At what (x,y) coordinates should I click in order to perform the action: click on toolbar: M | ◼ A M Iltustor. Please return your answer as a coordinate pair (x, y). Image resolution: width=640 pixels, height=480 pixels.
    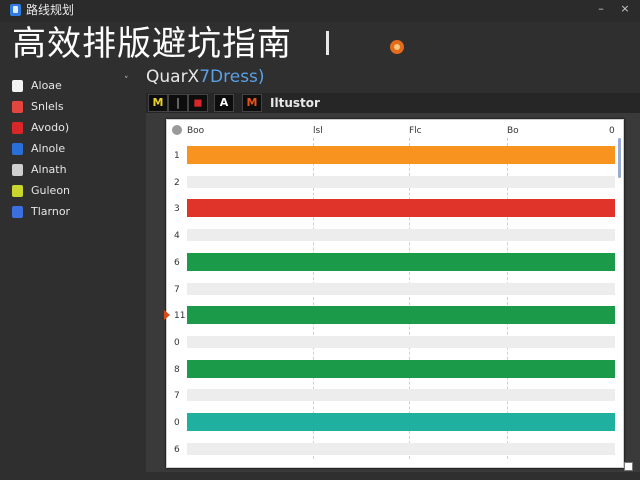
    Looking at the image, I should click on (393, 103).